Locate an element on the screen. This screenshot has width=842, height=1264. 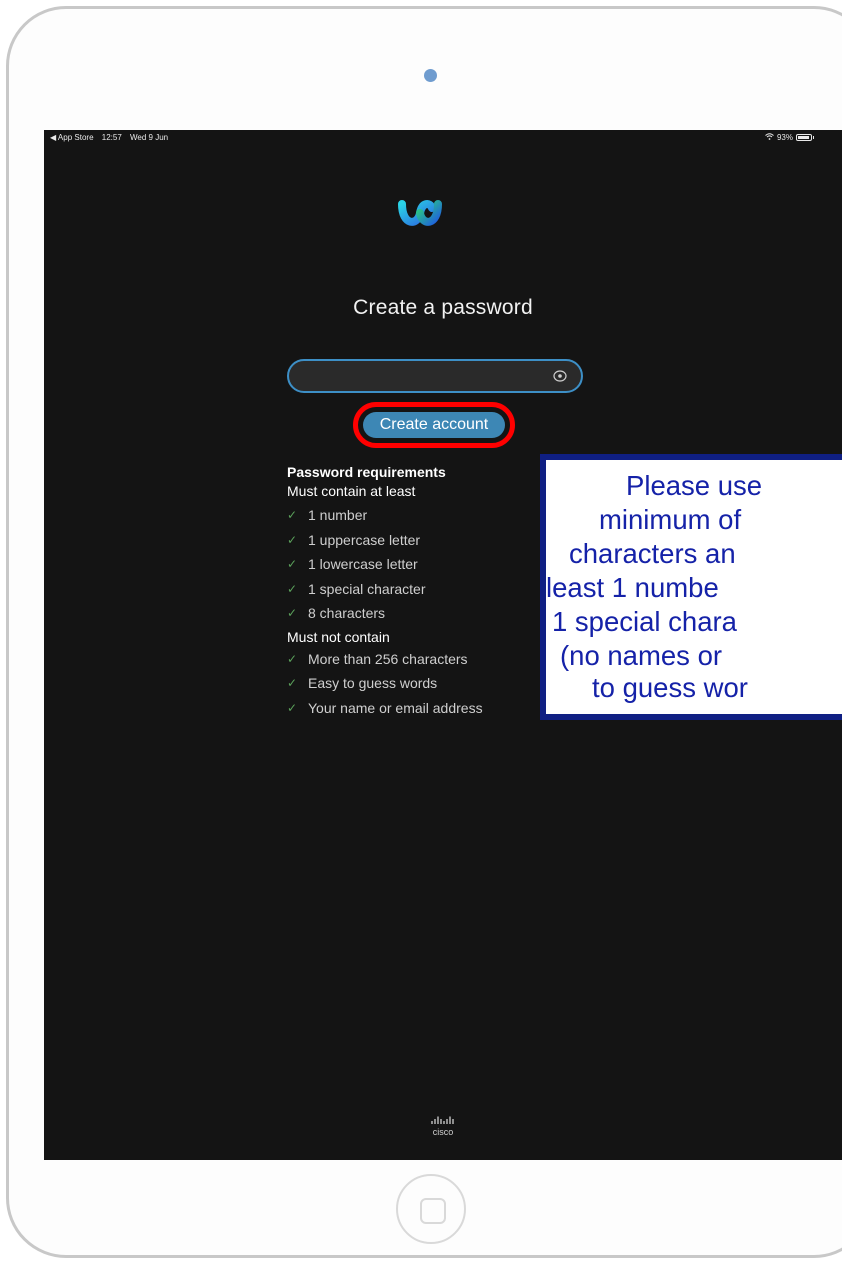
callout-line: least 1 numbe is located at coordinates (632, 587).